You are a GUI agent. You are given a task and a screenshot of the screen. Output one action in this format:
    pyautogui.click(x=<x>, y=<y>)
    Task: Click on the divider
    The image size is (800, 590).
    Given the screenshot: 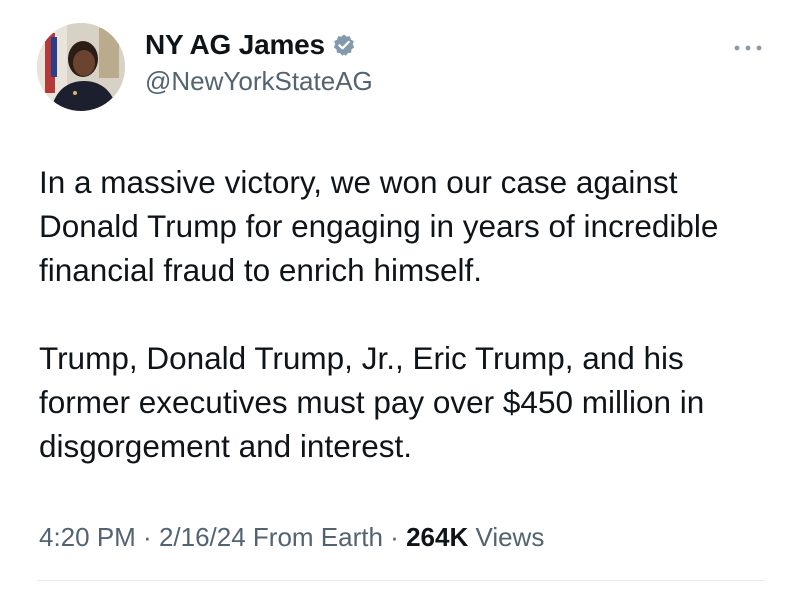 What is the action you would take?
    pyautogui.click(x=401, y=580)
    